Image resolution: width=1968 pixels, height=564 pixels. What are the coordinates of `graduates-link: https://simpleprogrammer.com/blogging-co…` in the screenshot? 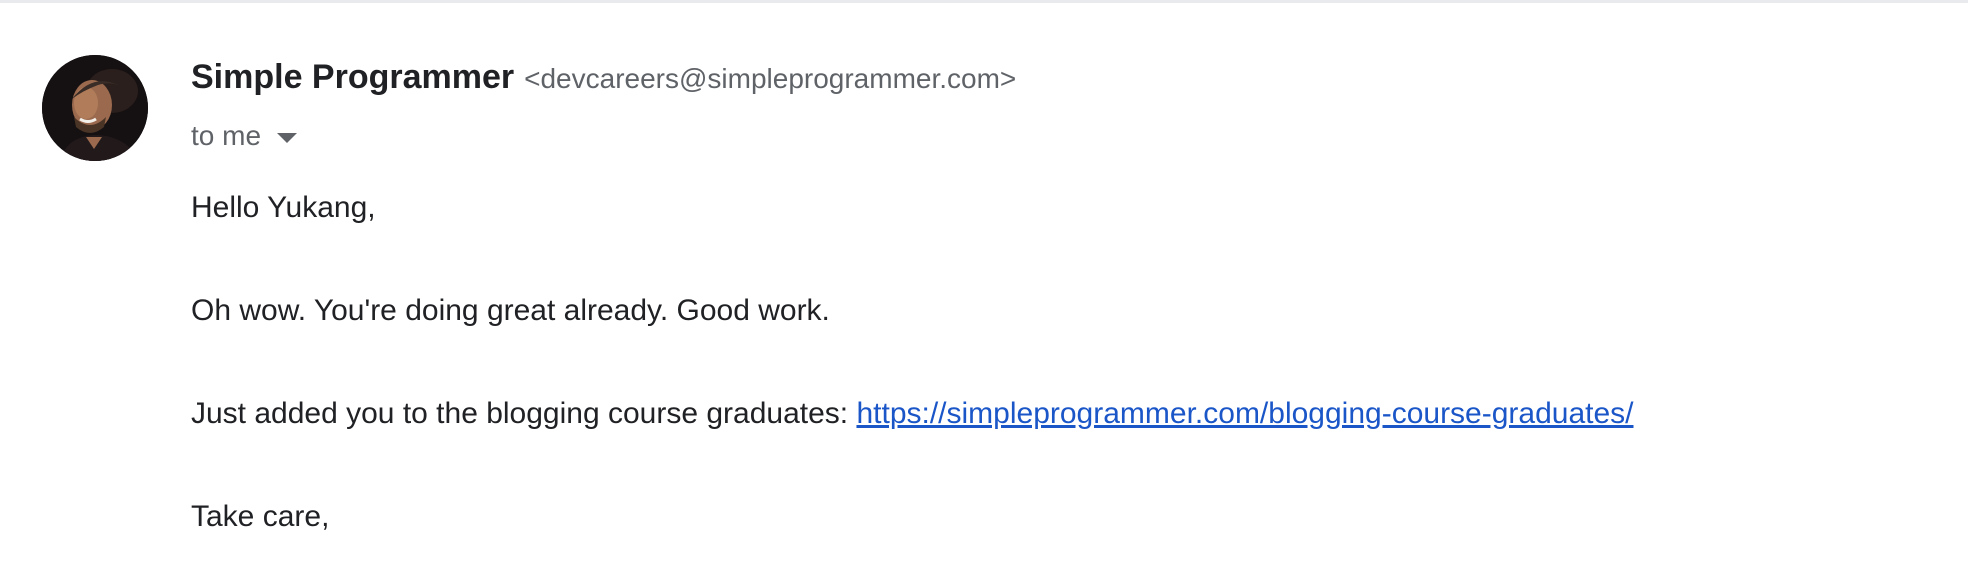 It's located at (1244, 413).